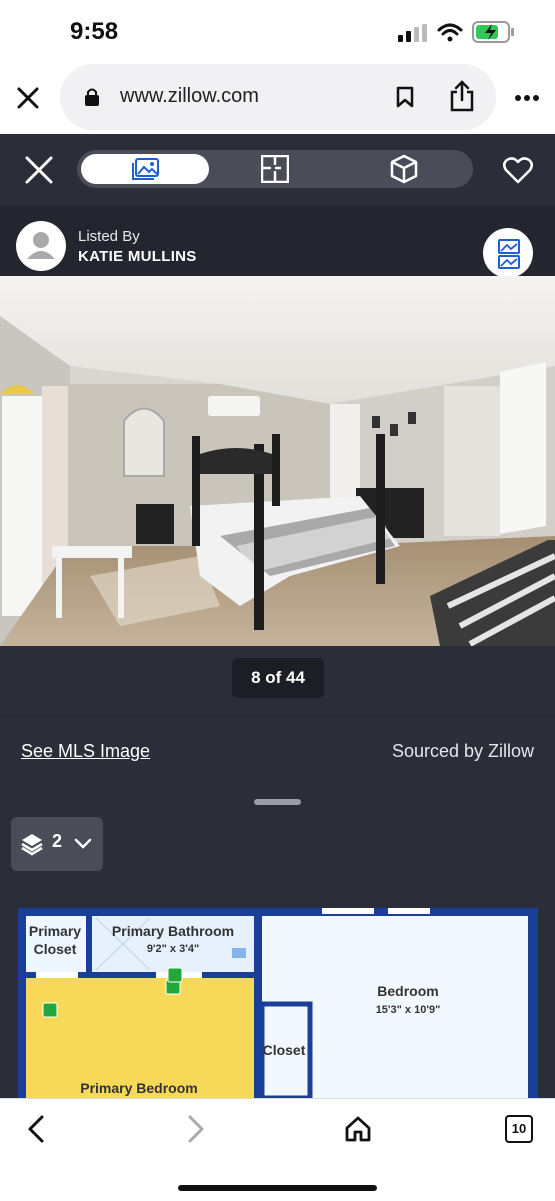 The height and width of the screenshot is (1201, 555). I want to click on close-viewer-icon, so click(39, 170).